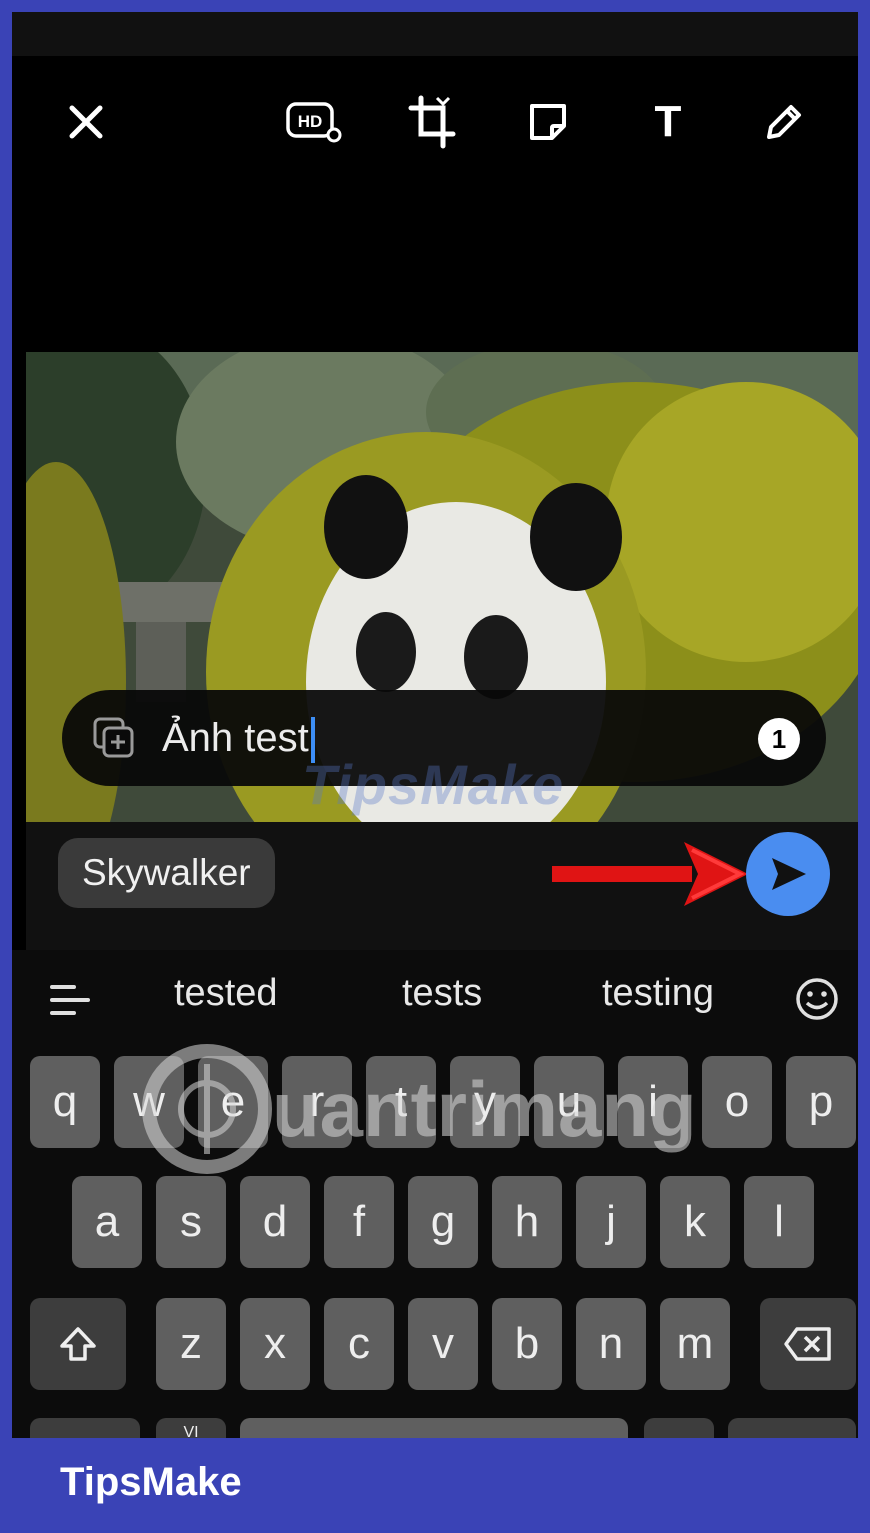 This screenshot has height=1533, width=870. I want to click on key-z: z, so click(191, 1344).